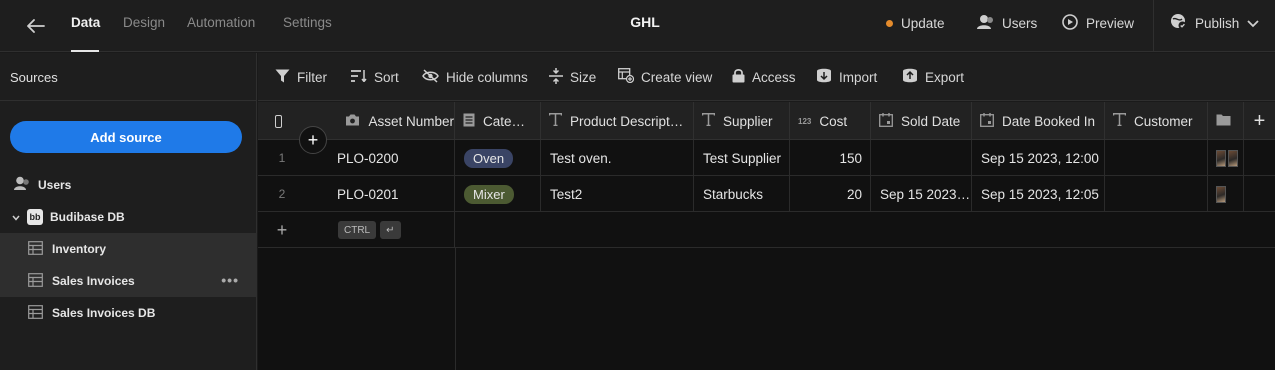  Describe the element at coordinates (556, 77) in the screenshot. I see `size-icon` at that location.